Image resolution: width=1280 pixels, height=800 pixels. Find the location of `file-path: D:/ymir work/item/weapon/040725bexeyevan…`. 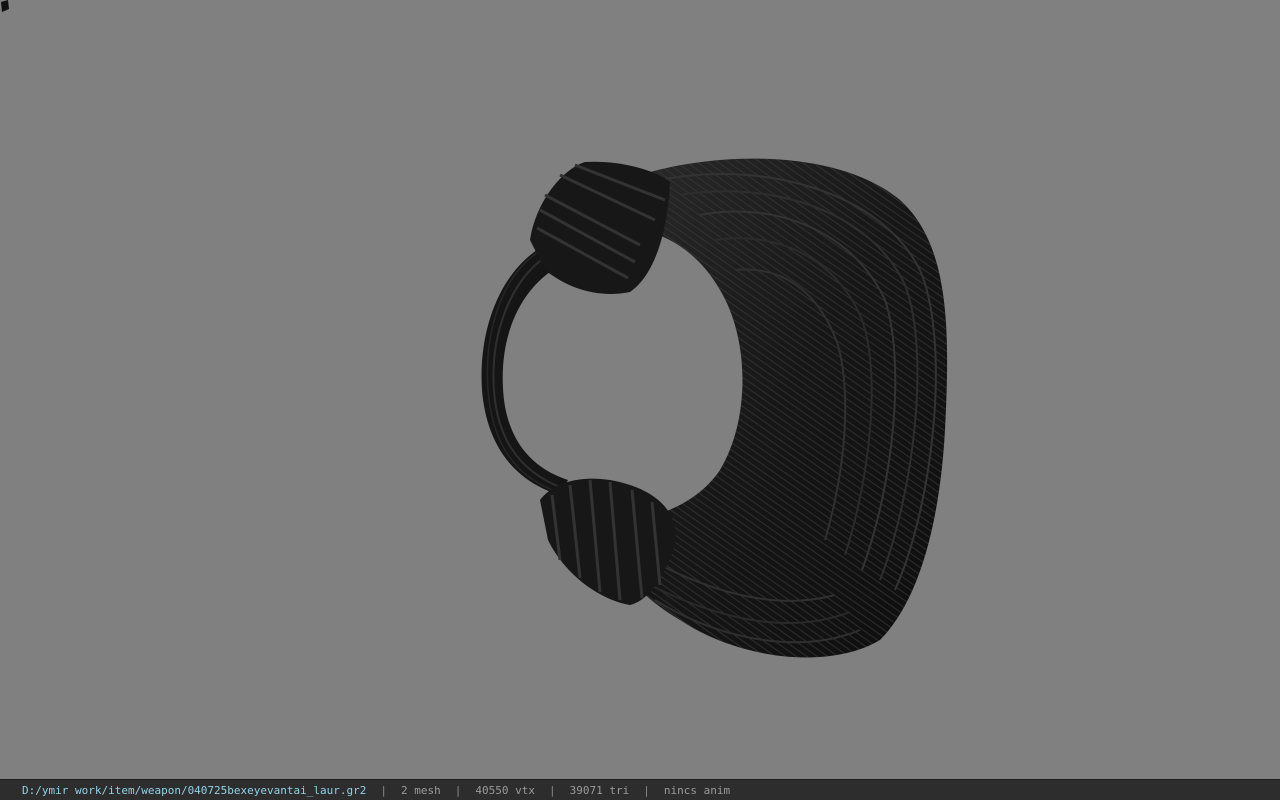

file-path: D:/ymir work/item/weapon/040725bexeyevan… is located at coordinates (194, 790).